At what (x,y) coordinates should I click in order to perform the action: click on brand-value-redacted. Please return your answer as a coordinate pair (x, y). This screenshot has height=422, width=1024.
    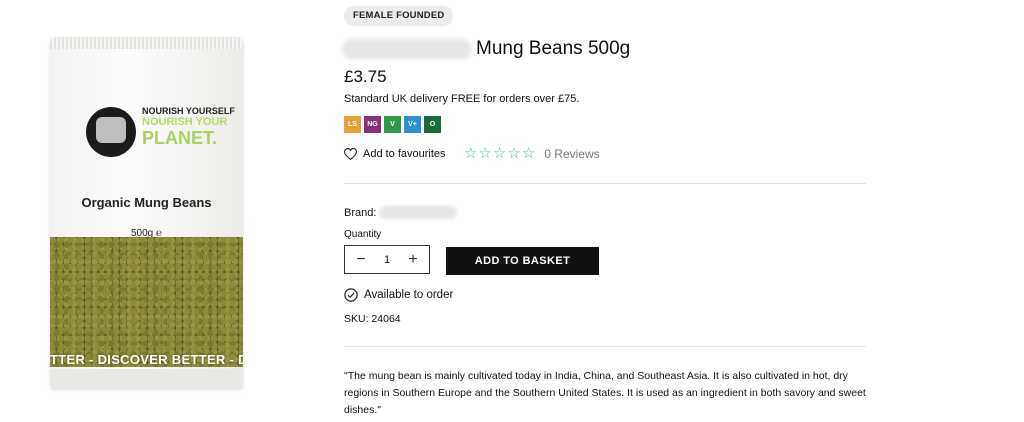
    Looking at the image, I should click on (418, 212).